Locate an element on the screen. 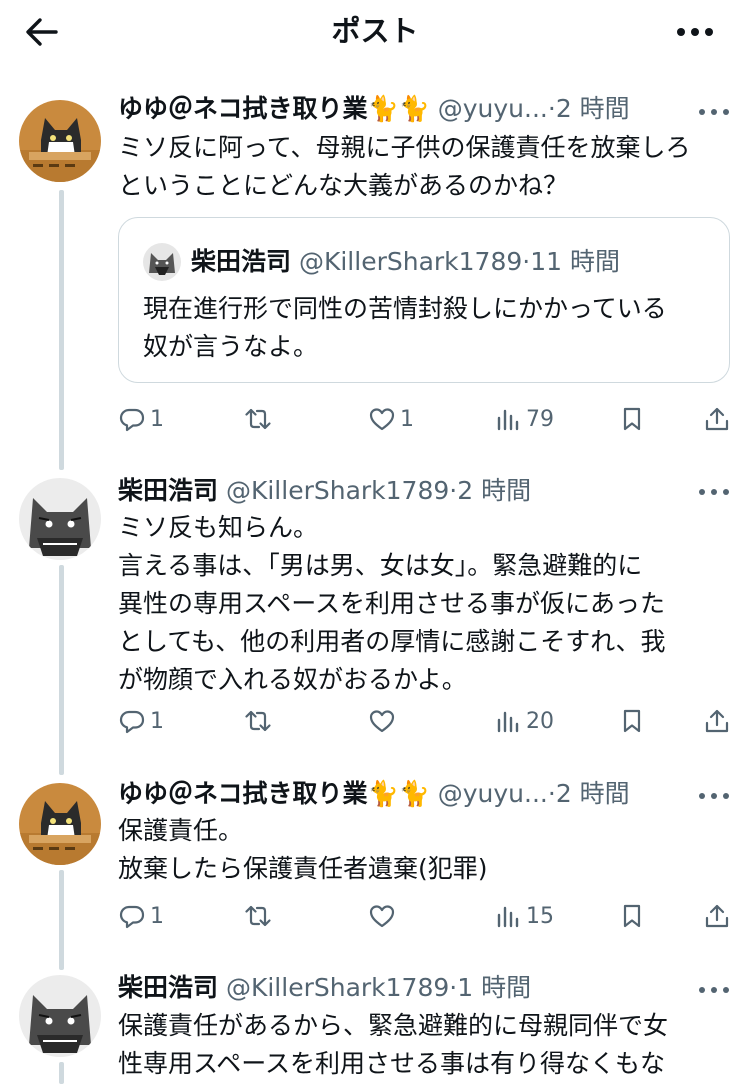 Image resolution: width=750 pixels, height=1084 pixels. view-count: 79 is located at coordinates (540, 419).